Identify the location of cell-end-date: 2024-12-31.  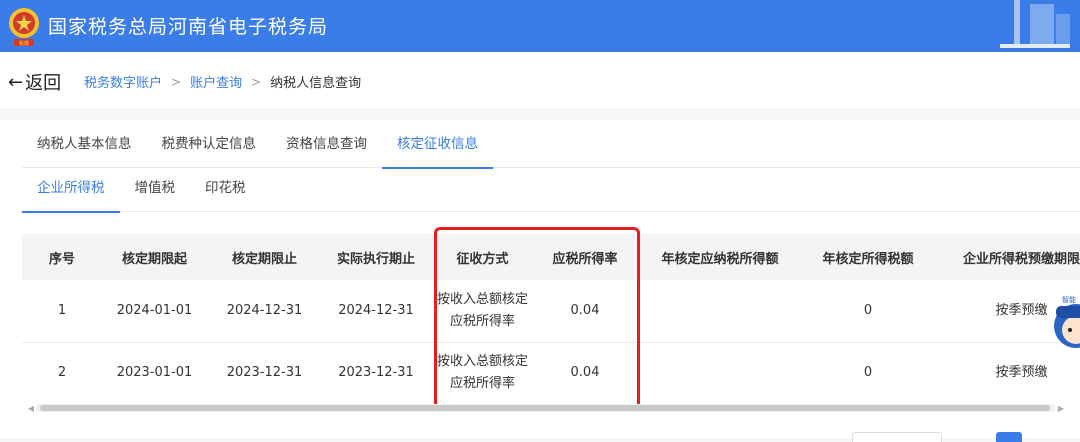
(264, 310).